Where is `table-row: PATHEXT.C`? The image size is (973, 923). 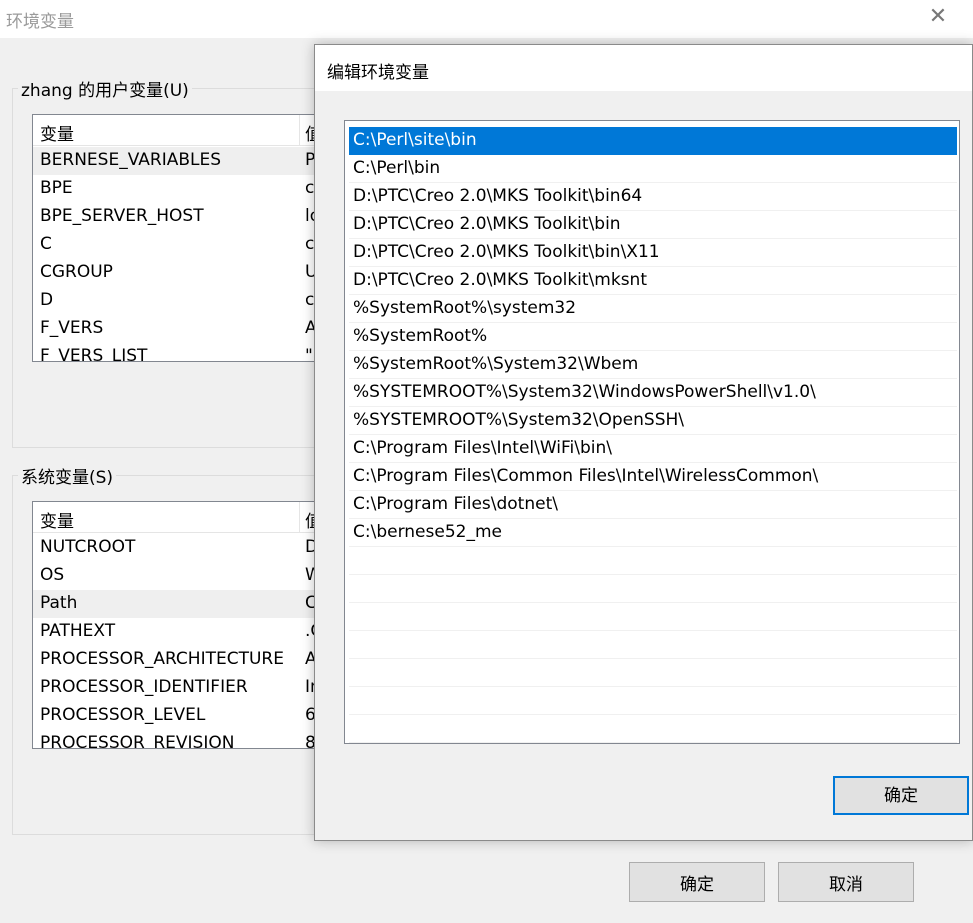 table-row: PATHEXT.C is located at coordinates (182, 632).